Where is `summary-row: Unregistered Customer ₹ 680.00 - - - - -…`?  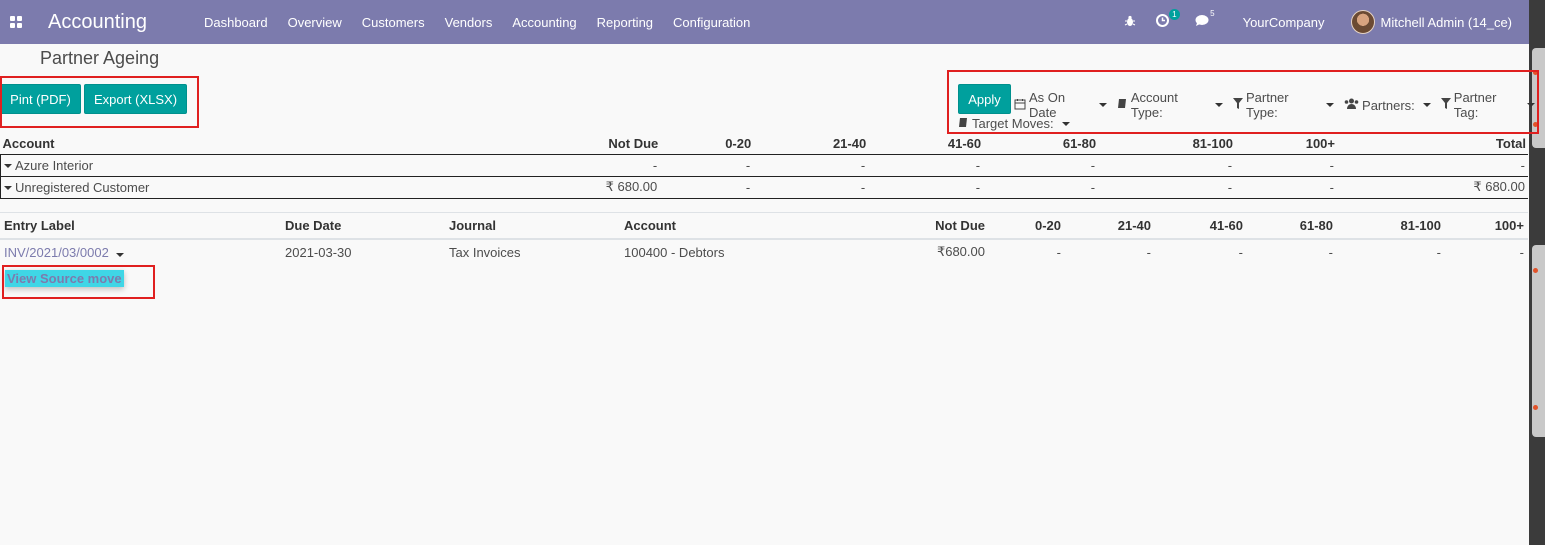 summary-row: Unregistered Customer ₹ 680.00 - - - - -… is located at coordinates (764, 187).